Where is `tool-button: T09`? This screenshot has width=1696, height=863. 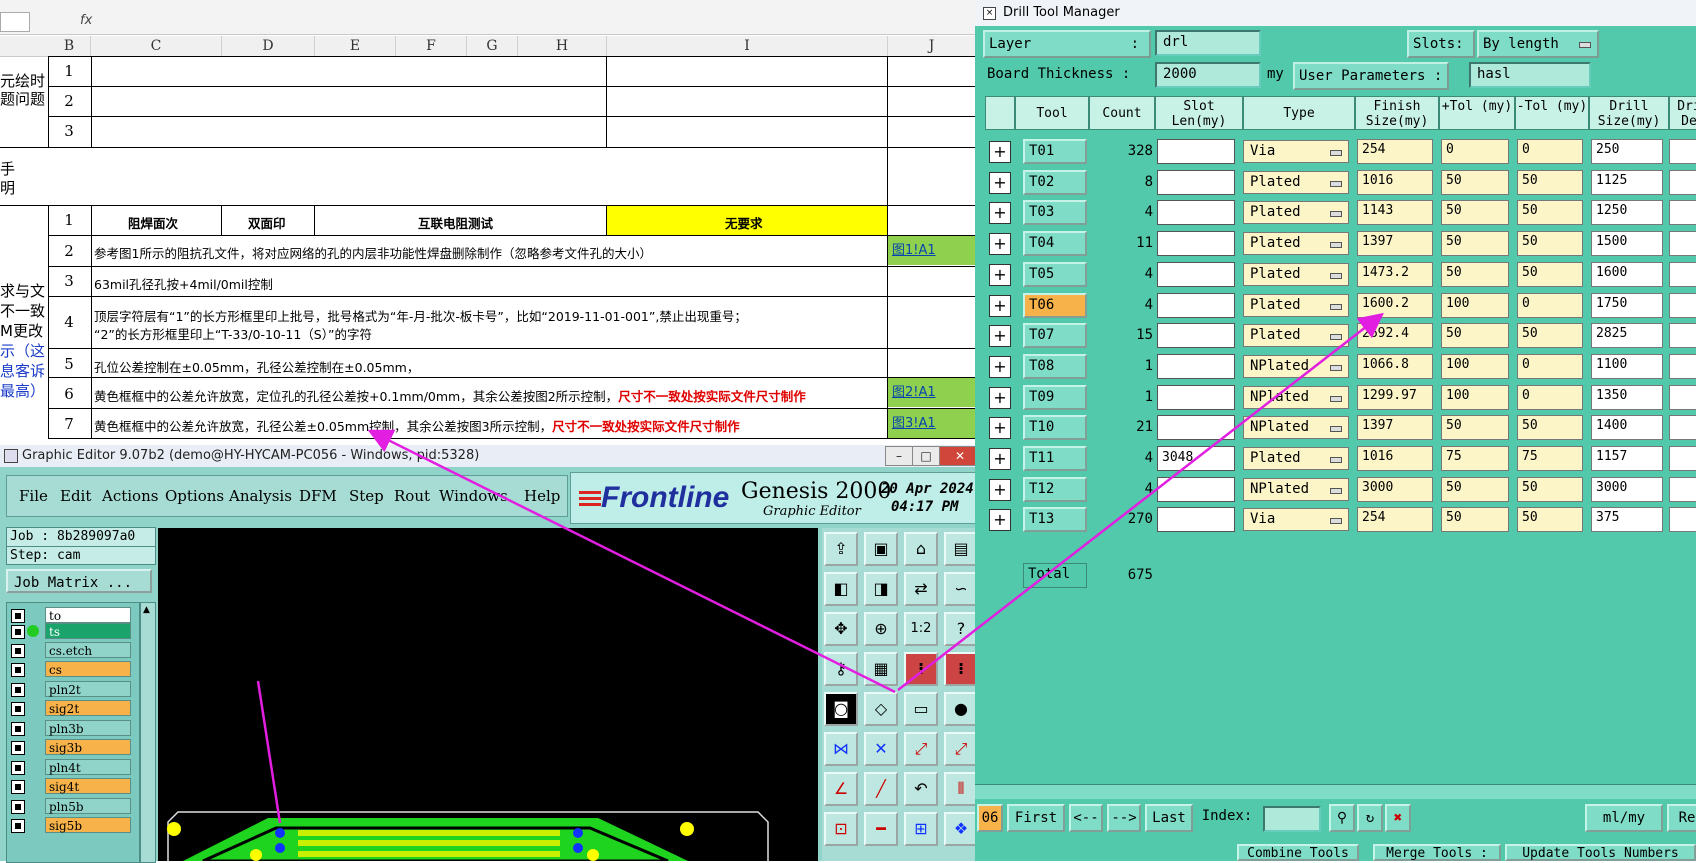 tool-button: T09 is located at coordinates (1055, 397).